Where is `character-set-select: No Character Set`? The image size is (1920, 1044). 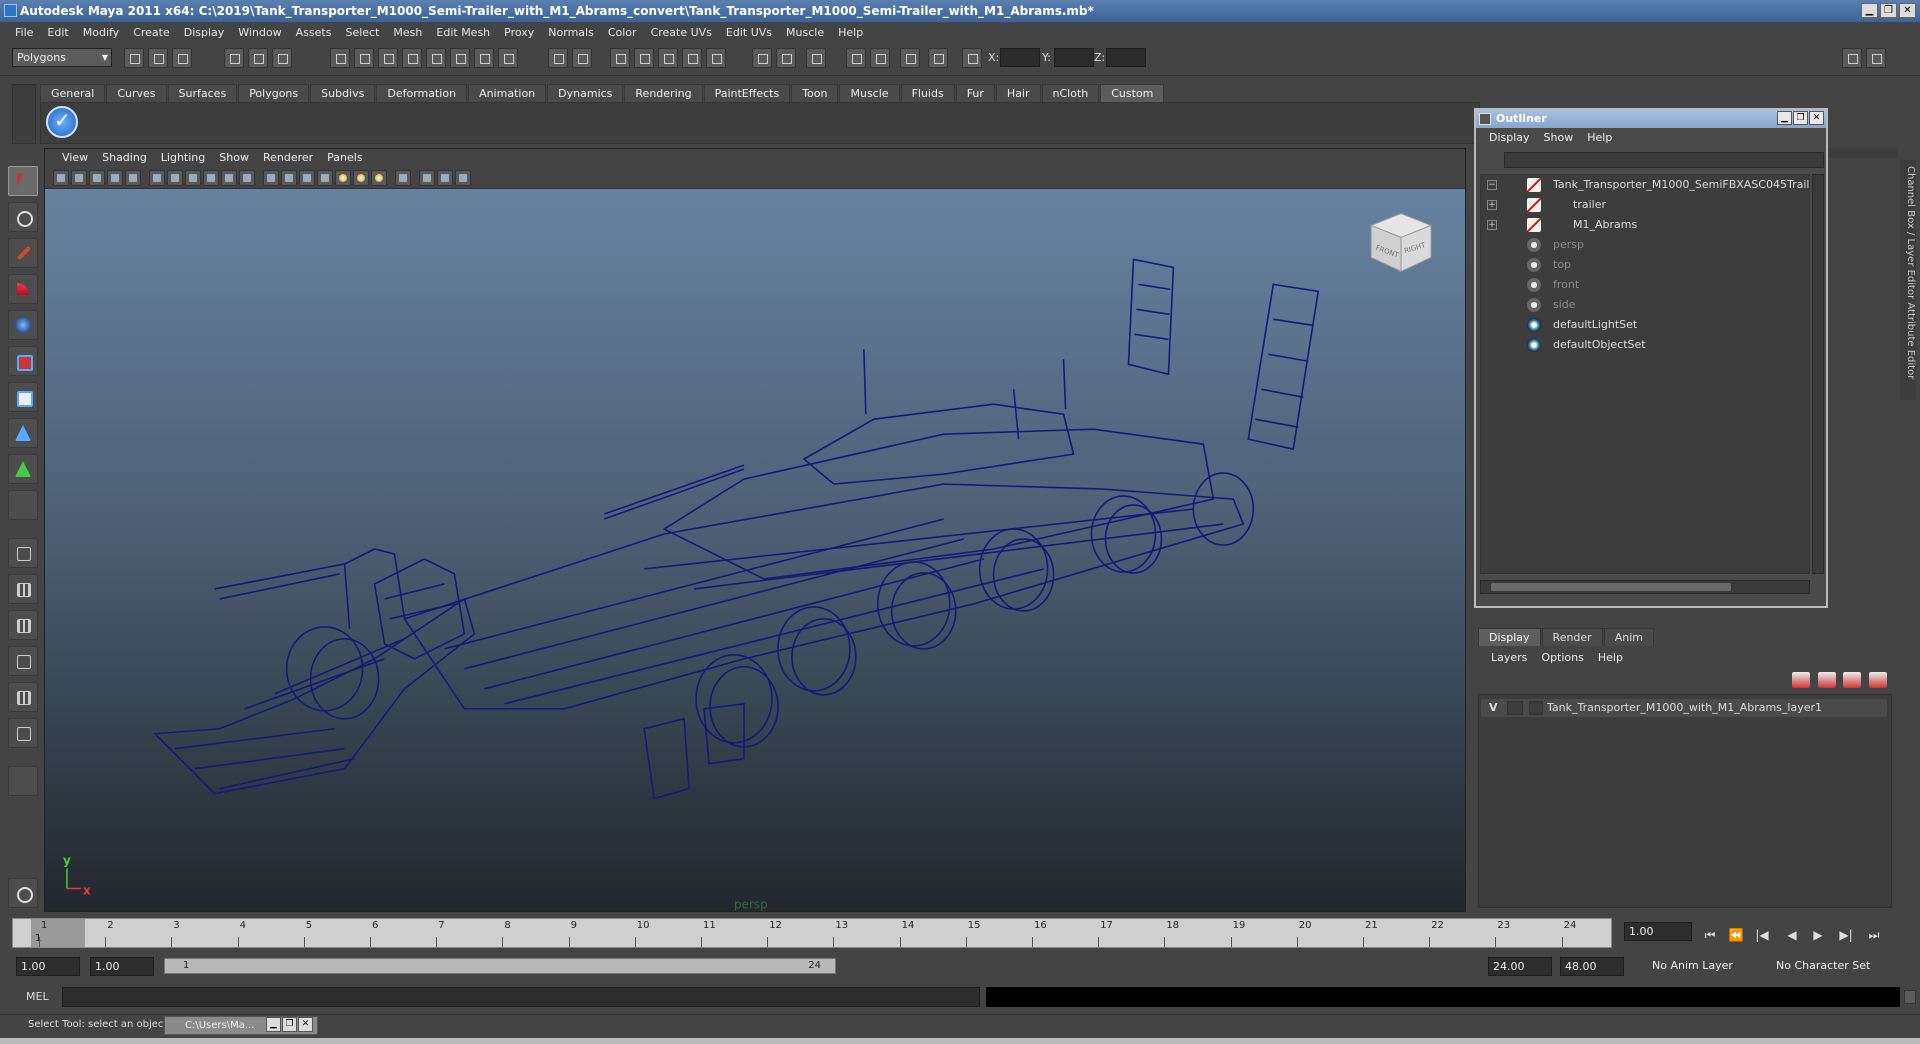
character-set-select: No Character Set is located at coordinates (1827, 966).